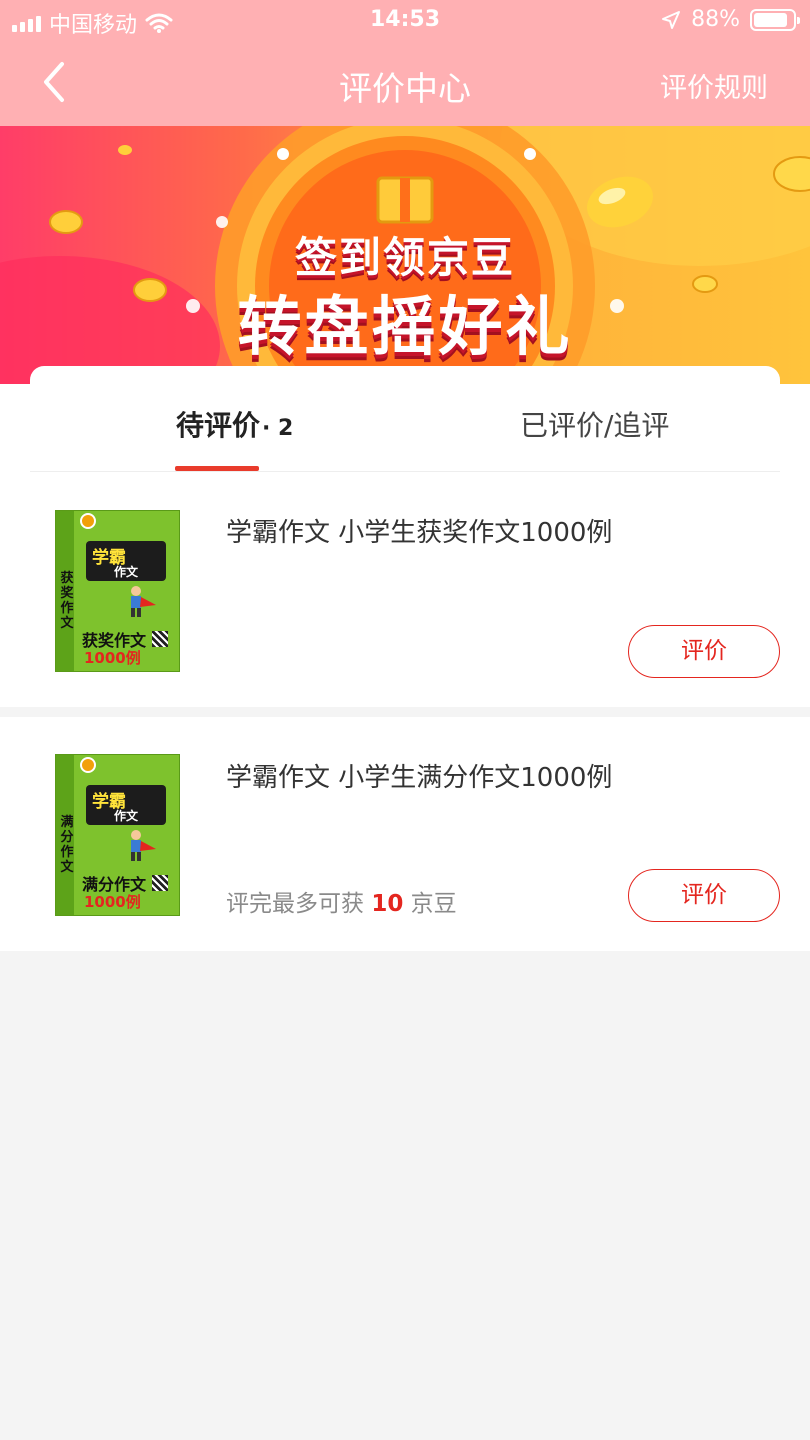 This screenshot has width=810, height=1440. Describe the element at coordinates (405, 83) in the screenshot. I see `nav-bar: 评价中心 评价规则` at that location.